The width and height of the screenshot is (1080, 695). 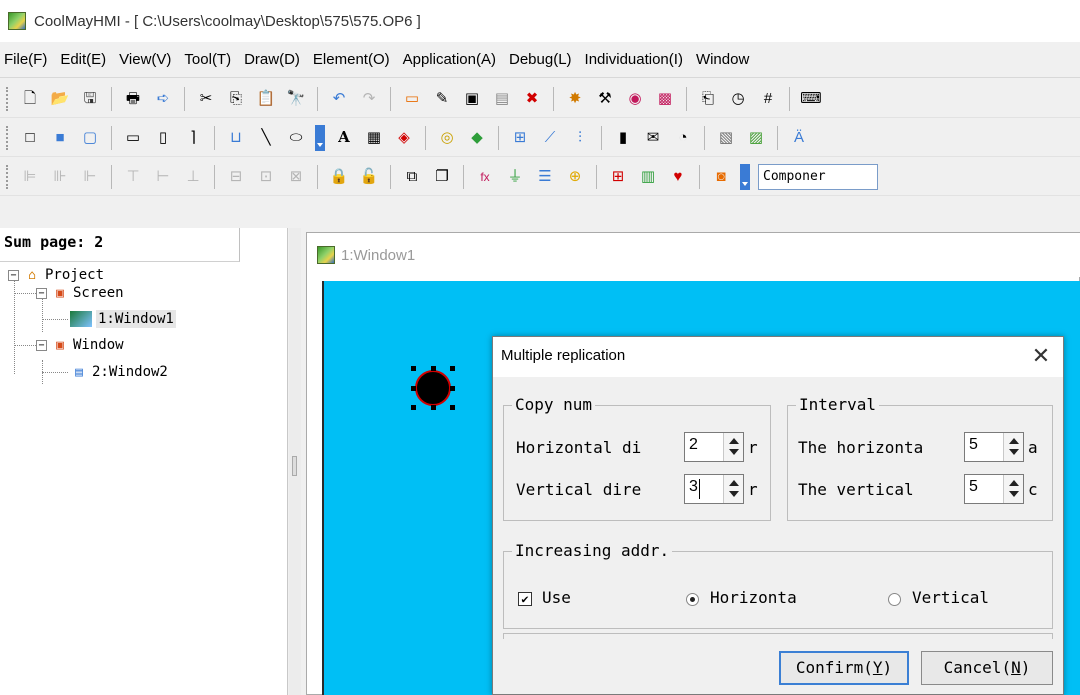 What do you see at coordinates (994, 447) in the screenshot?
I see `horizontal-interval-spinner: 5` at bounding box center [994, 447].